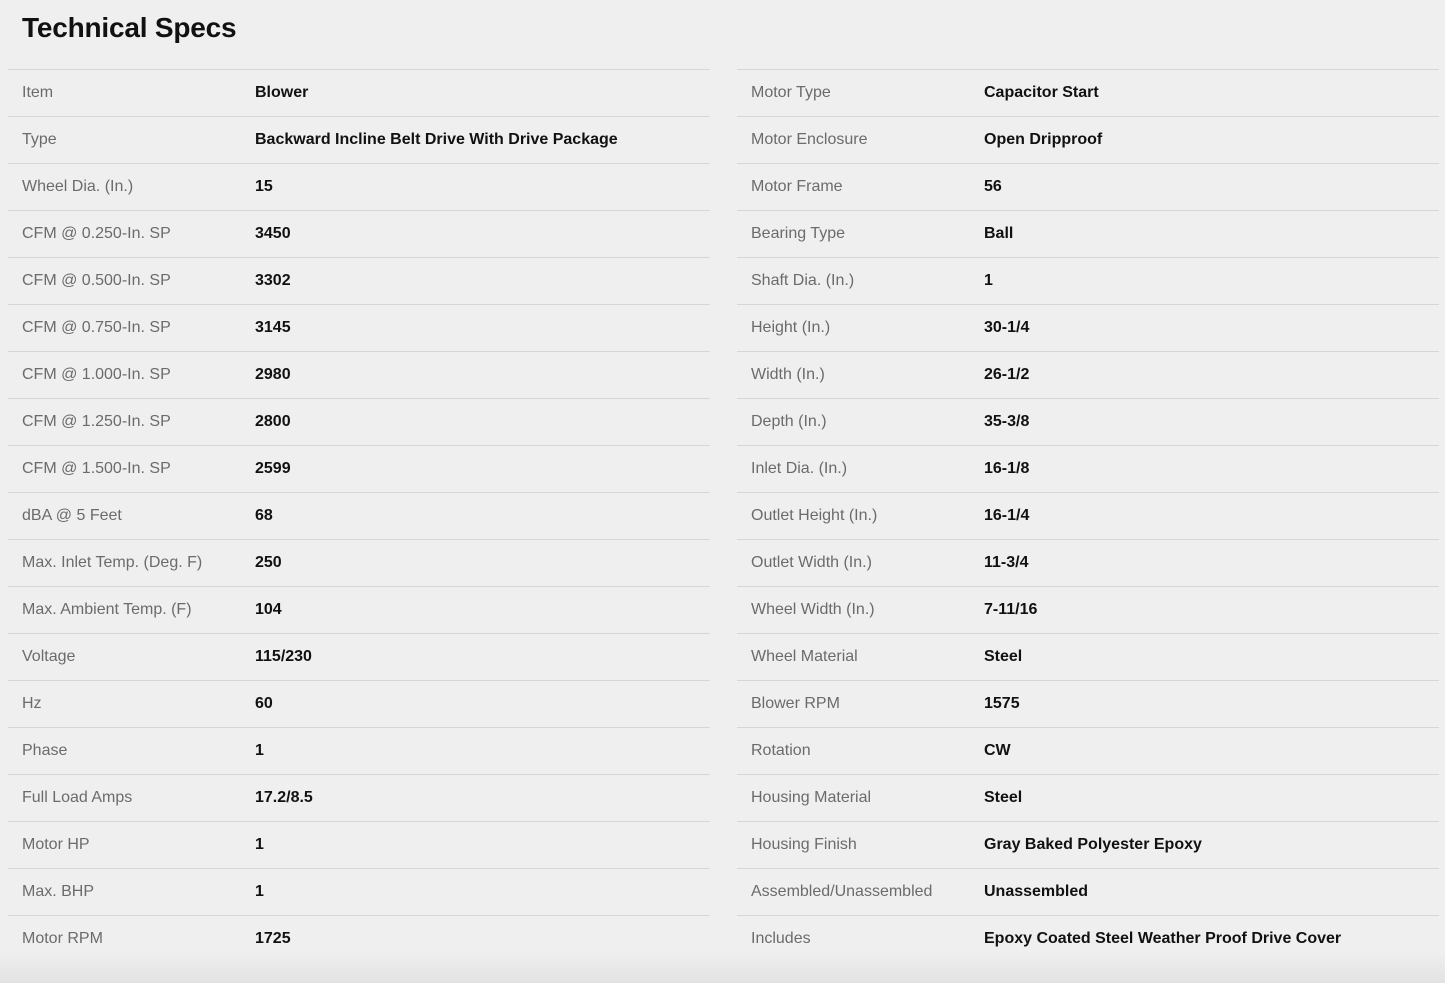 The height and width of the screenshot is (983, 1445). What do you see at coordinates (96, 233) in the screenshot?
I see `spec-label: CFM @ 0.250-In. SP` at bounding box center [96, 233].